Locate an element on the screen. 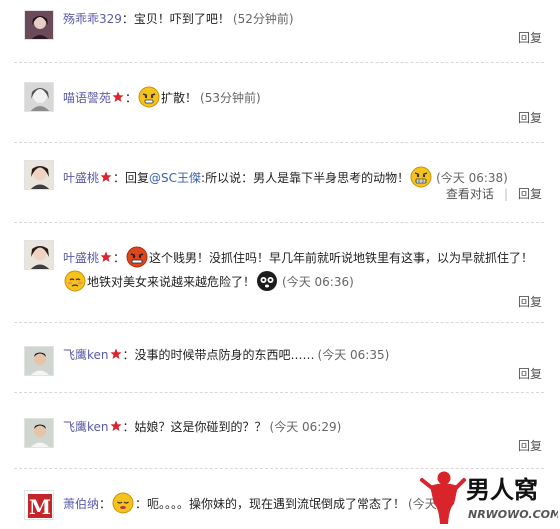  comment-line: 叶盛桃 ：回复@SC王傑:所以说：男人是靠下半身思考的动物！ (今天 06:38) is located at coordinates (301, 177).